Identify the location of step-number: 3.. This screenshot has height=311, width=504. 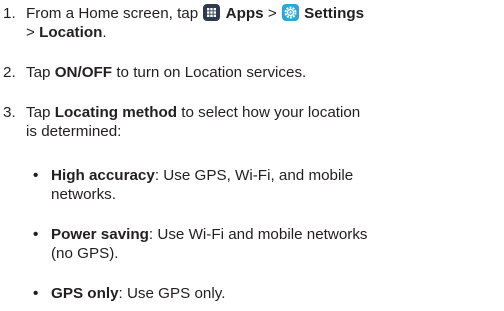
(9, 112).